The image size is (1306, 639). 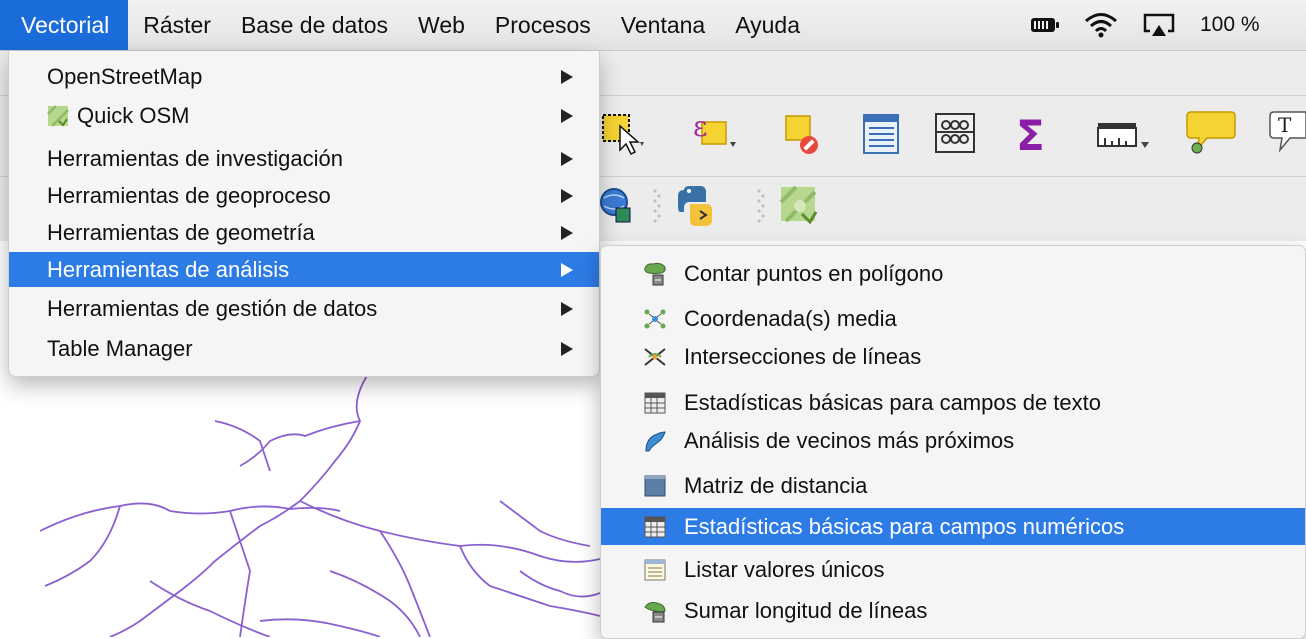 I want to click on wifi-icon, so click(x=1101, y=25).